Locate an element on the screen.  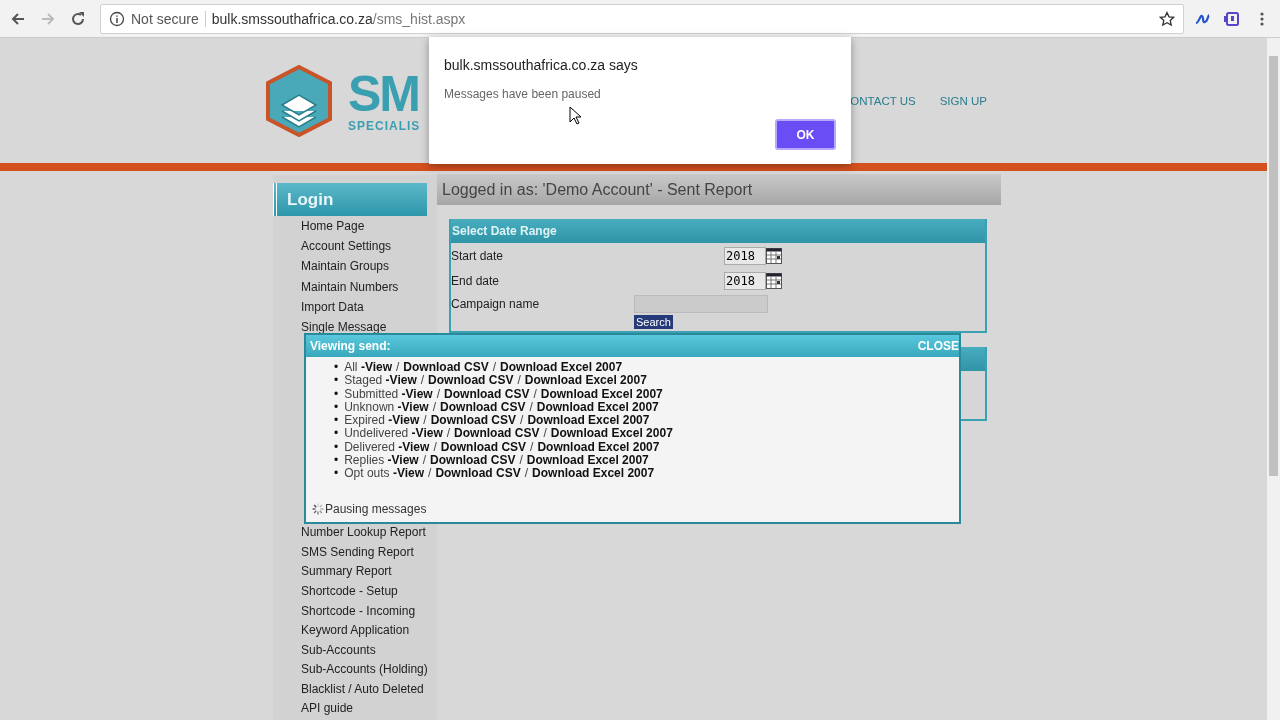
spinner-icon is located at coordinates (318, 509).